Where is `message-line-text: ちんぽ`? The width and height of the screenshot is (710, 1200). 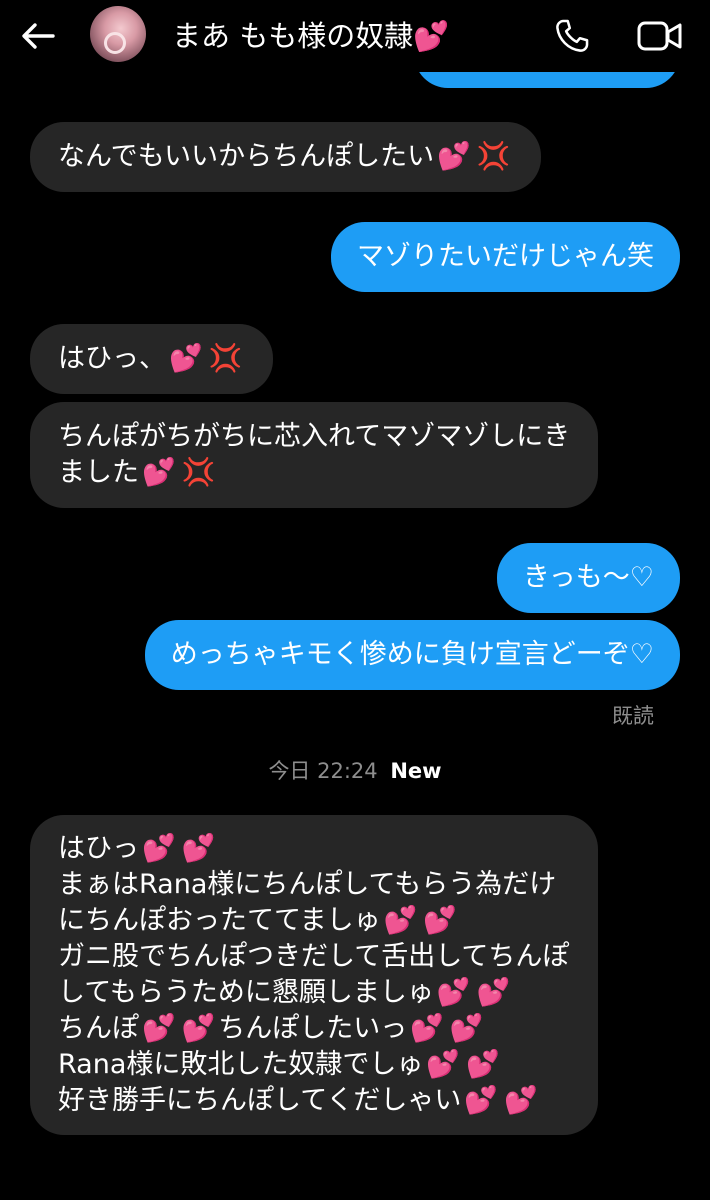
message-line-text: ちんぽ is located at coordinates (98, 1028).